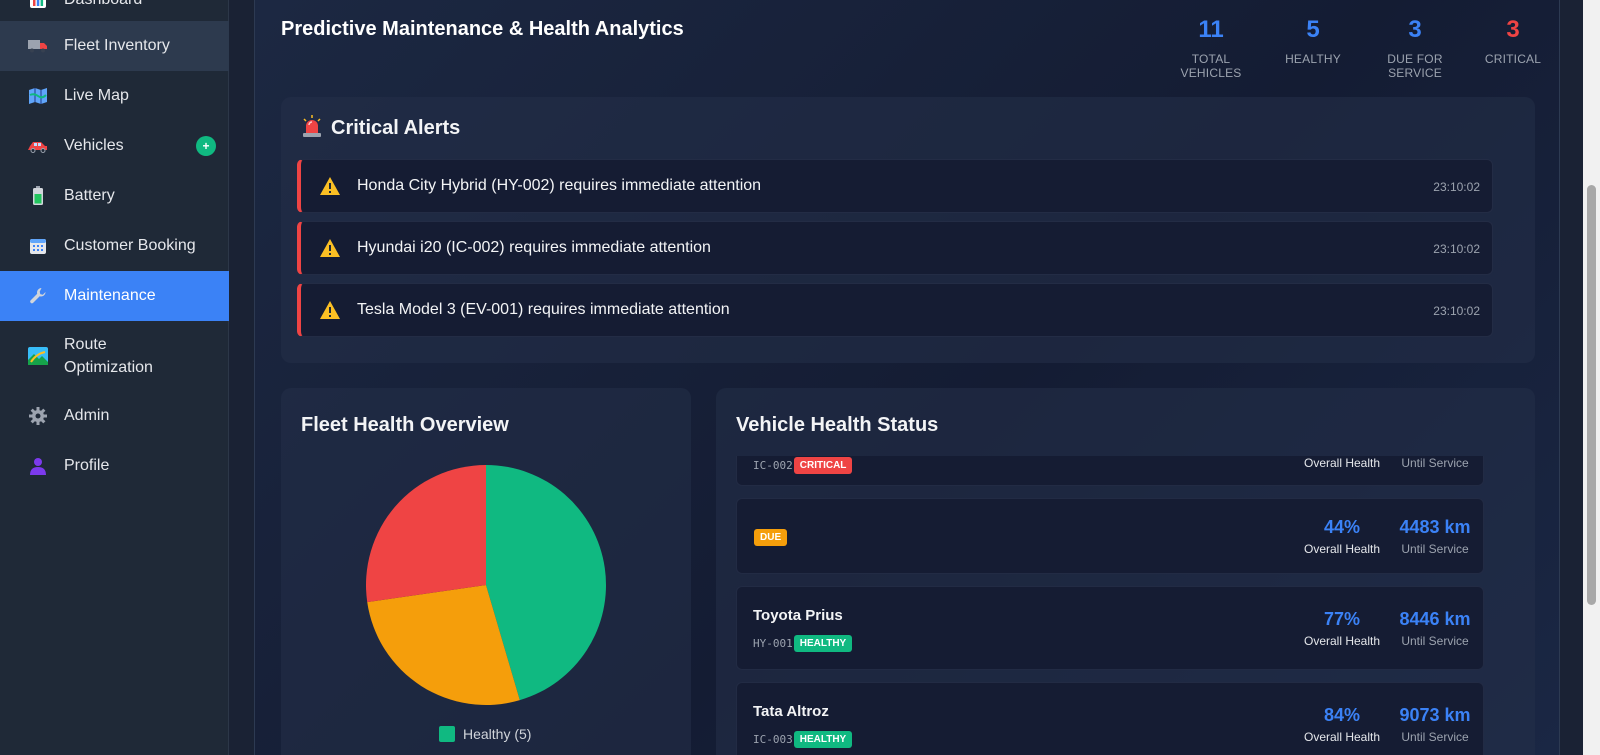 The width and height of the screenshot is (1600, 755). Describe the element at coordinates (38, 146) in the screenshot. I see `car-icon` at that location.